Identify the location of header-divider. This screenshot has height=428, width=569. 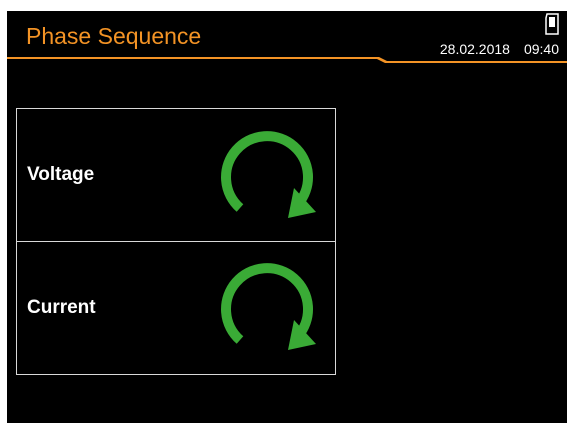
(287, 60).